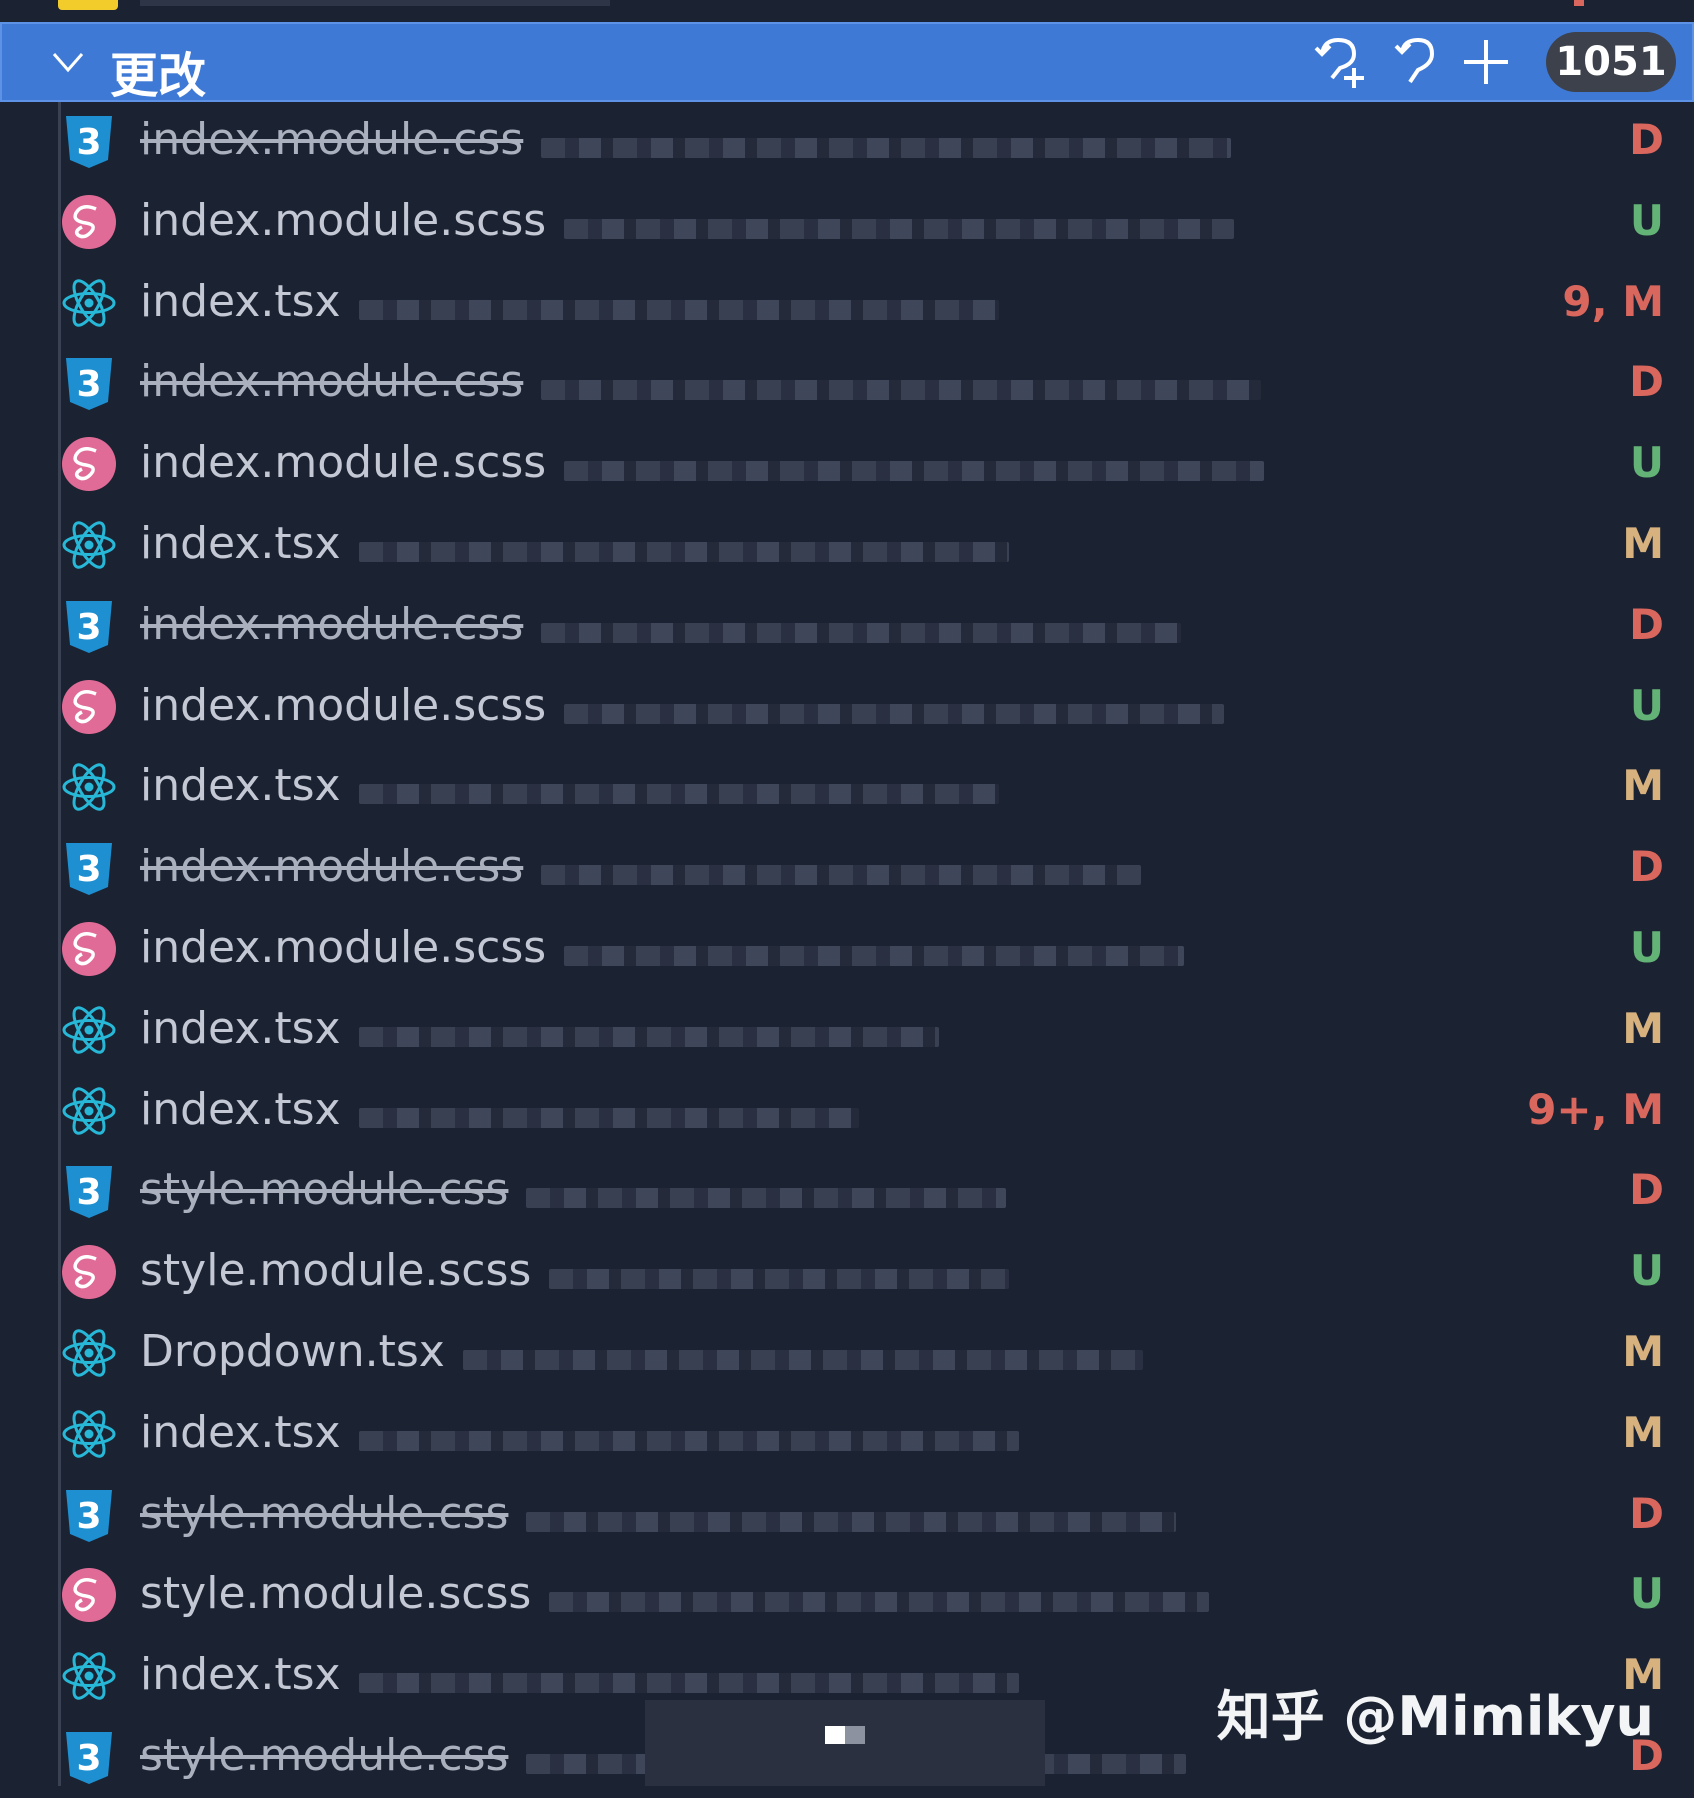 The width and height of the screenshot is (1694, 1798). What do you see at coordinates (336, 1271) in the screenshot?
I see `file-name: style.module.scss` at bounding box center [336, 1271].